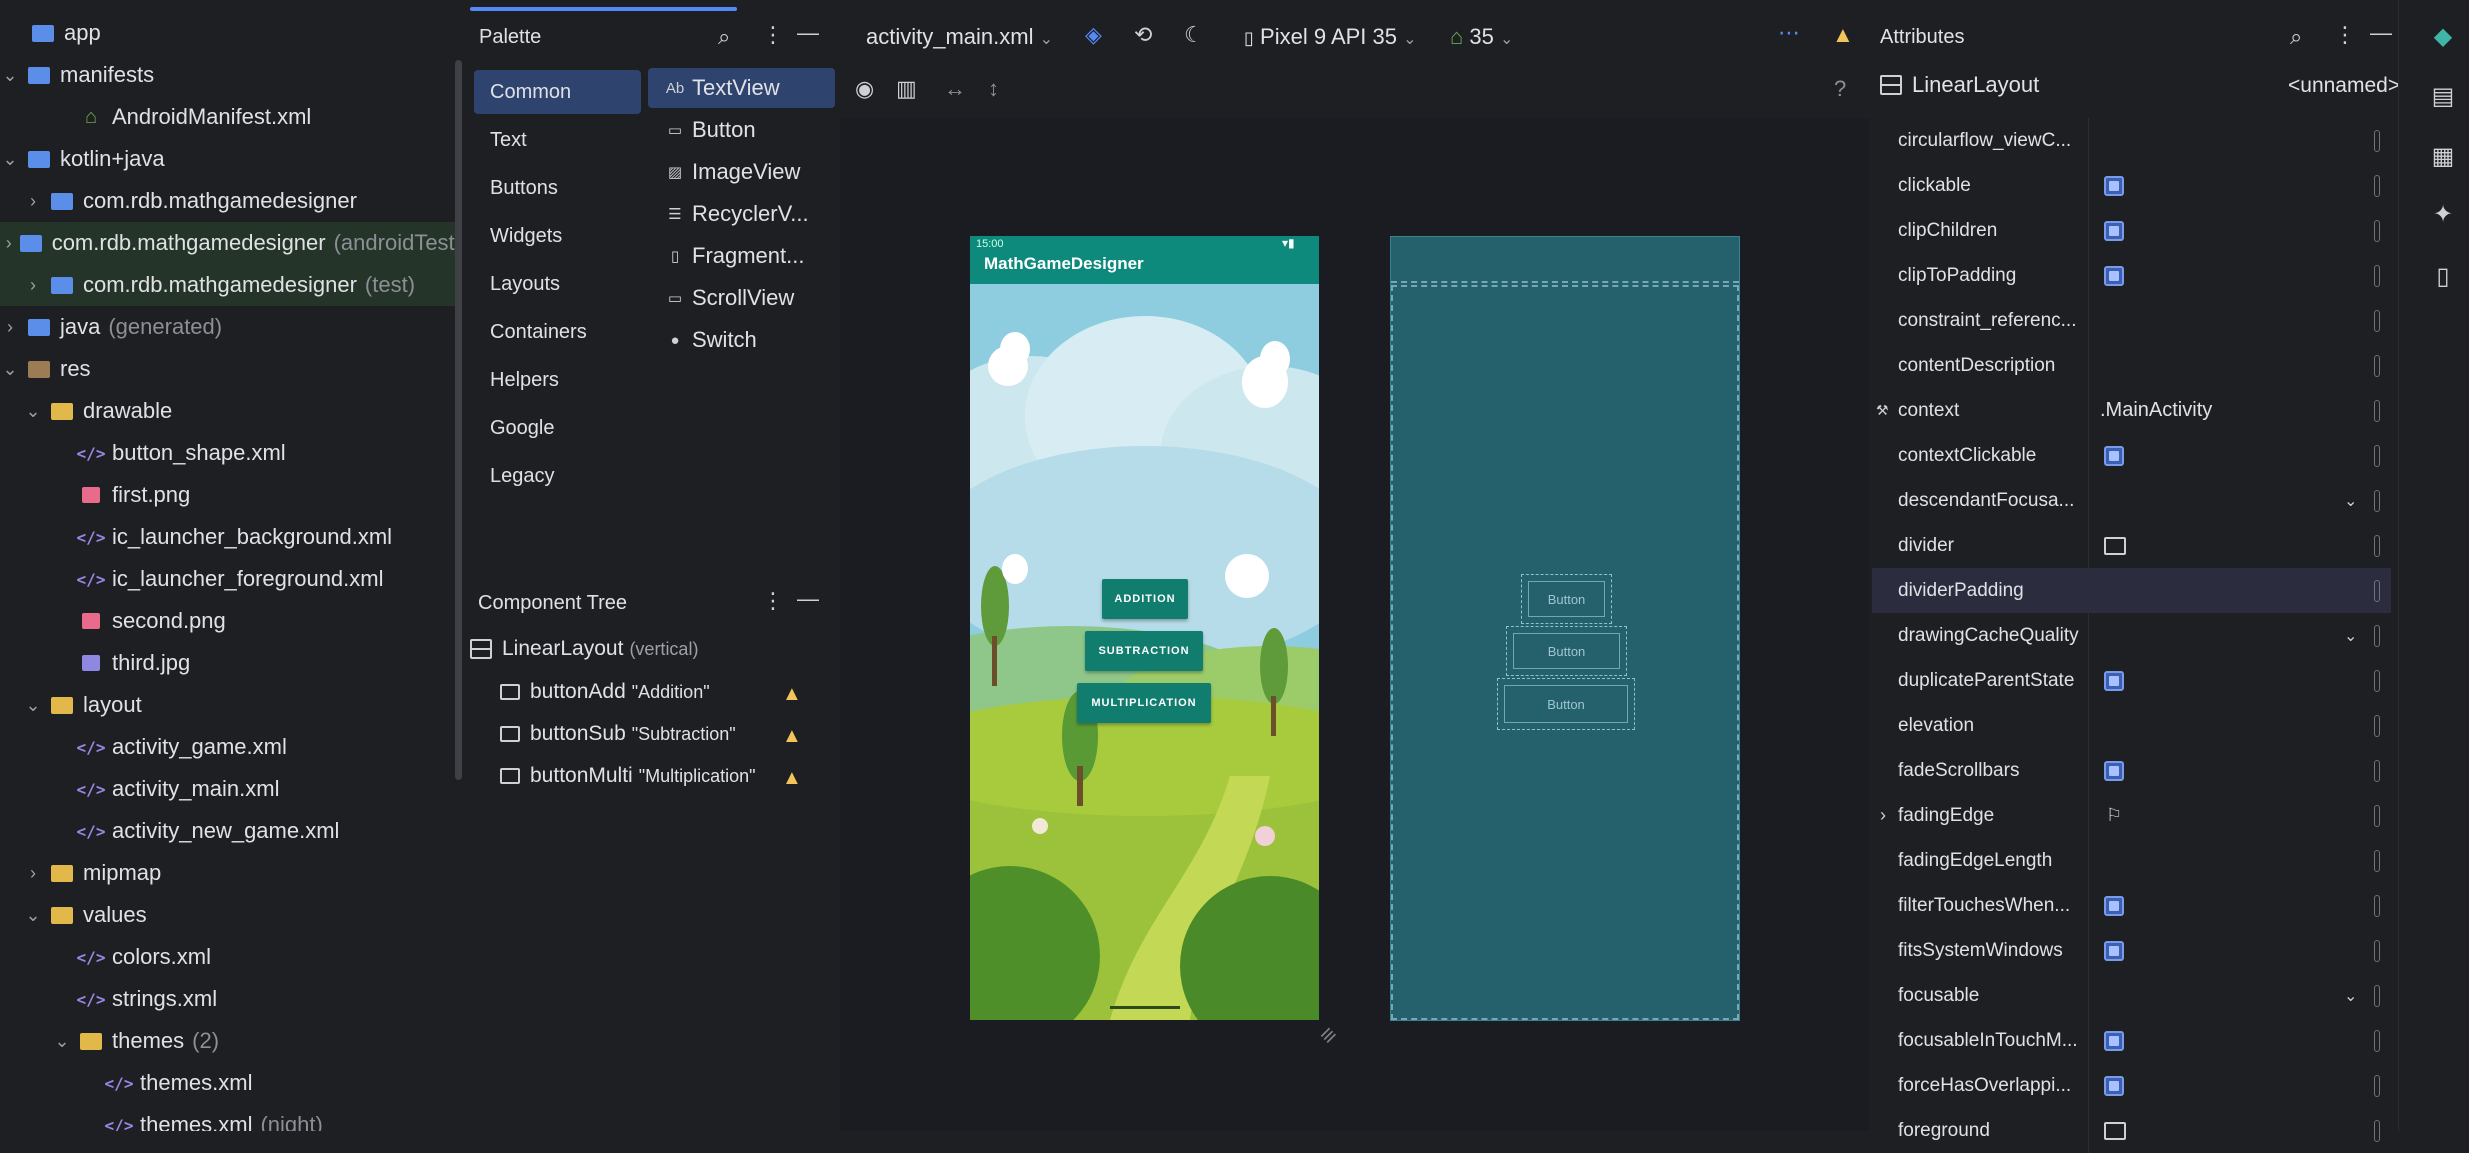 This screenshot has height=1153, width=2469. Describe the element at coordinates (1145, 599) in the screenshot. I see `addition-button: ADDITION` at that location.